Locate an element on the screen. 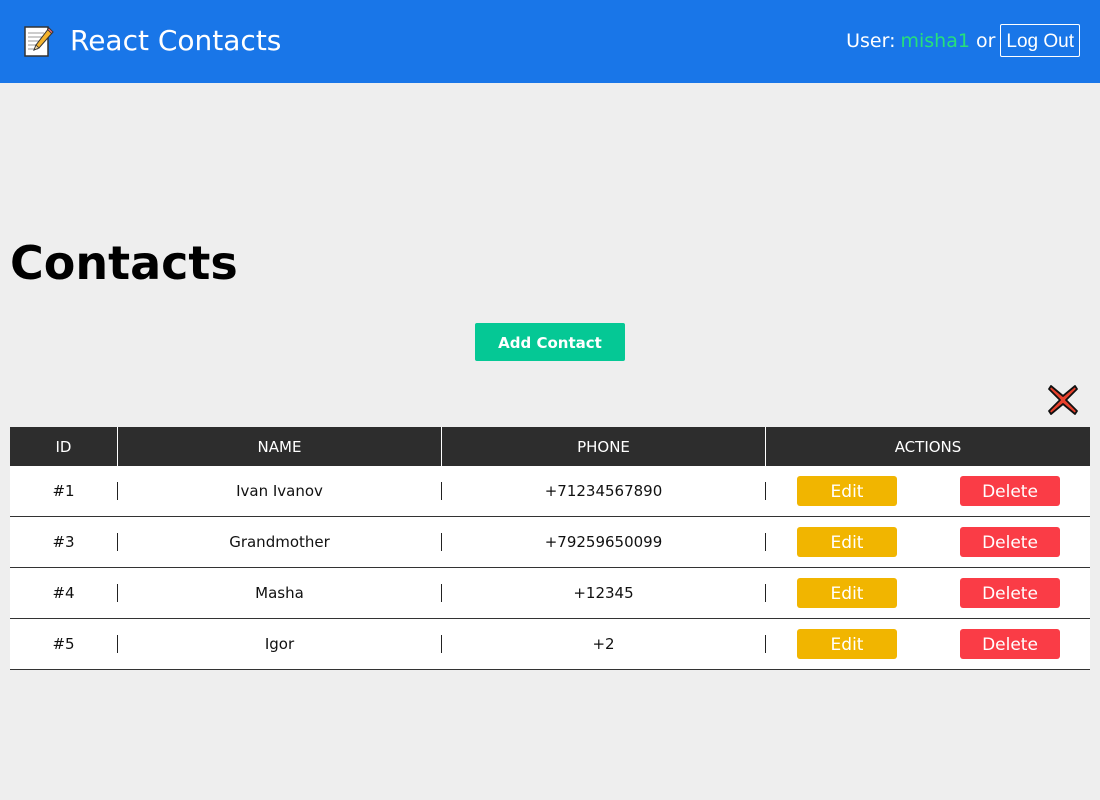  add-contact-button: Add Contact is located at coordinates (550, 342).